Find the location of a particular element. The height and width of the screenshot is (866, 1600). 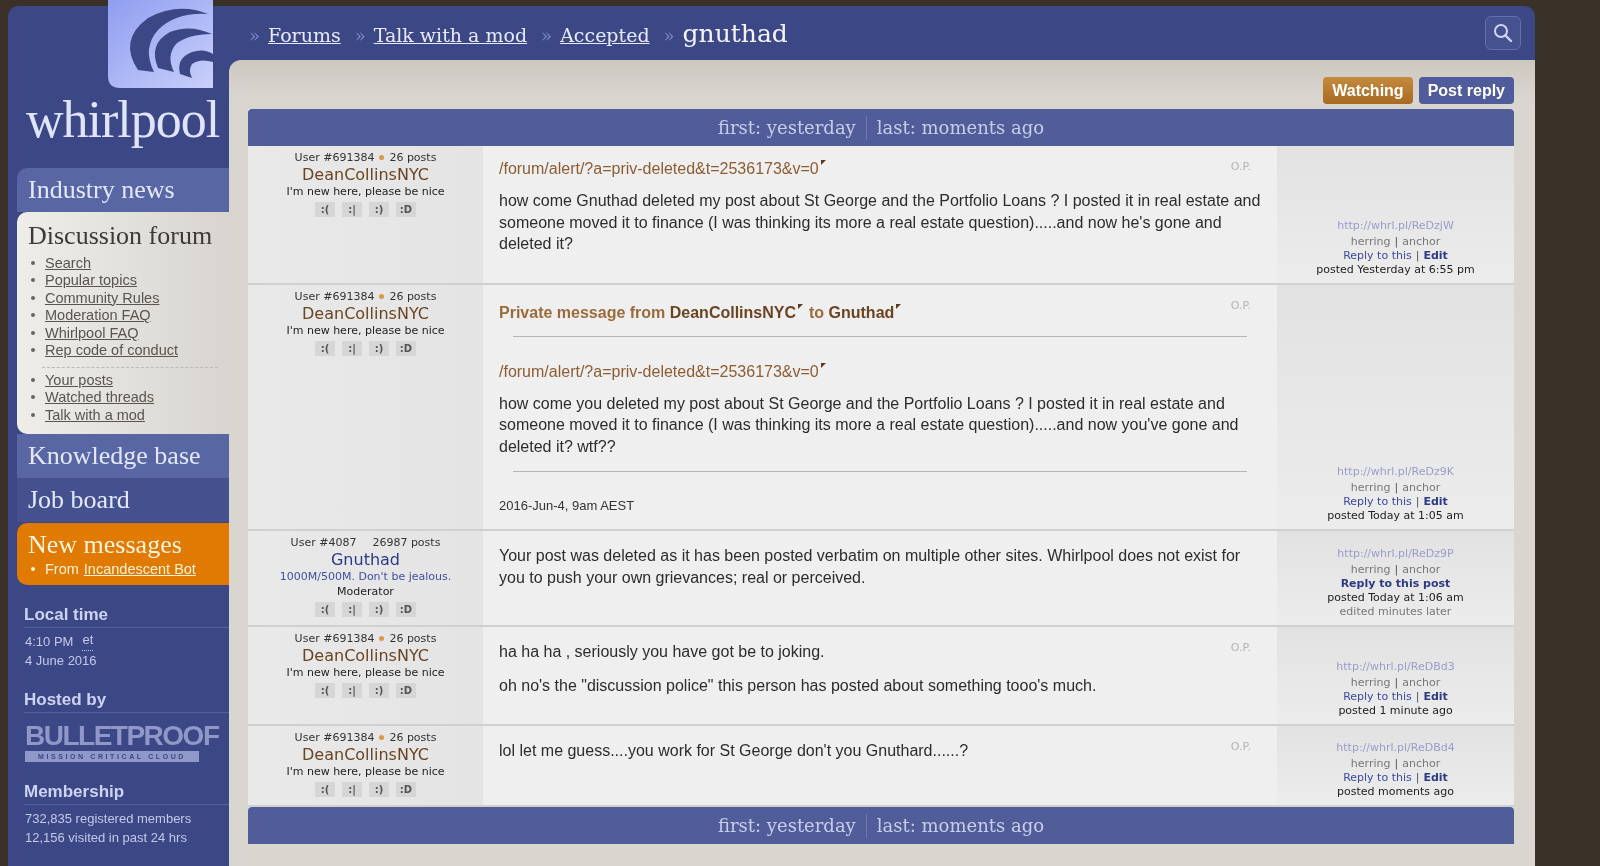

nav-tab: Knowledge base is located at coordinates (123, 455).